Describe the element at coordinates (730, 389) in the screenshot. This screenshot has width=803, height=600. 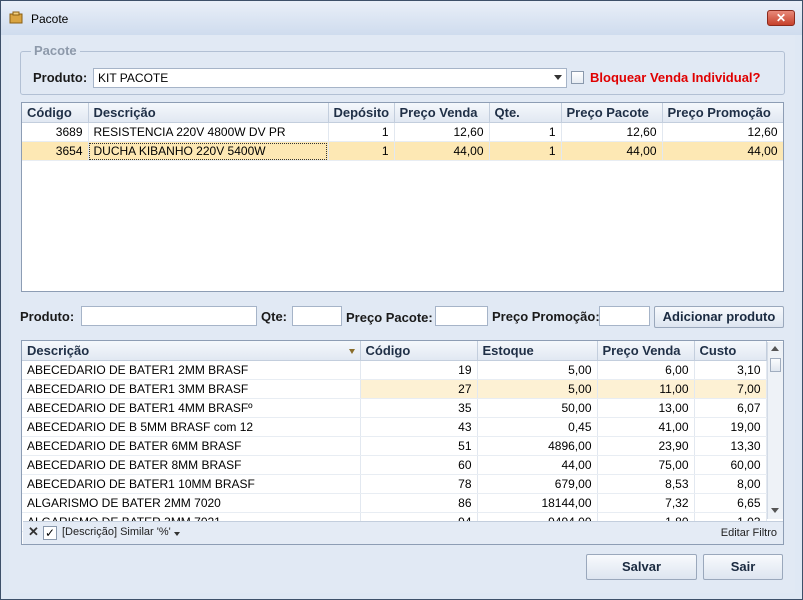
I see `cell-custo: 7,00` at that location.